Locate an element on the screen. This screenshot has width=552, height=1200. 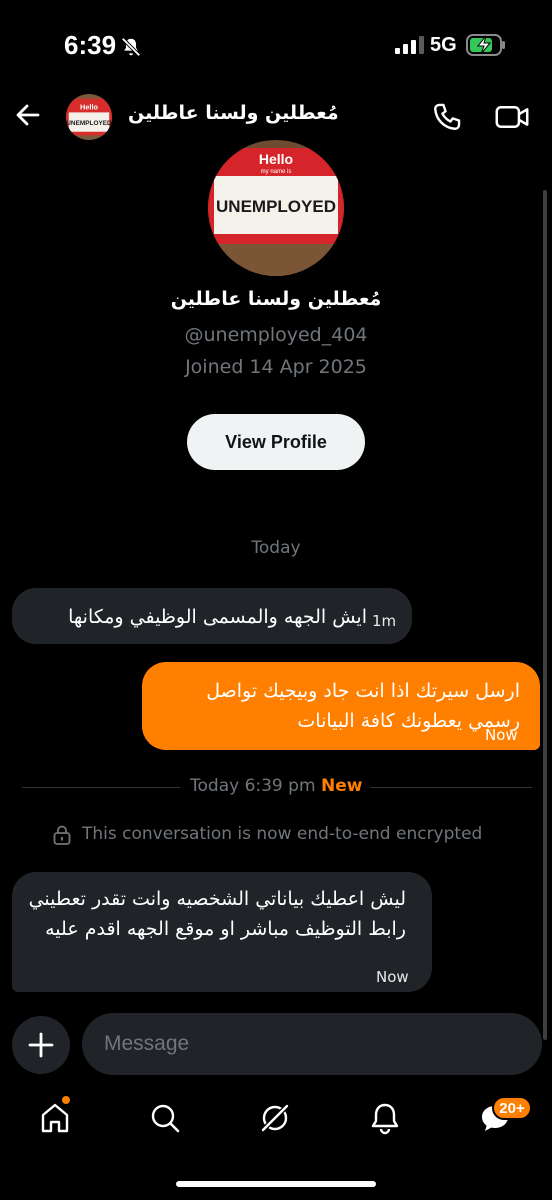
day-separator: Today is located at coordinates (276, 548).